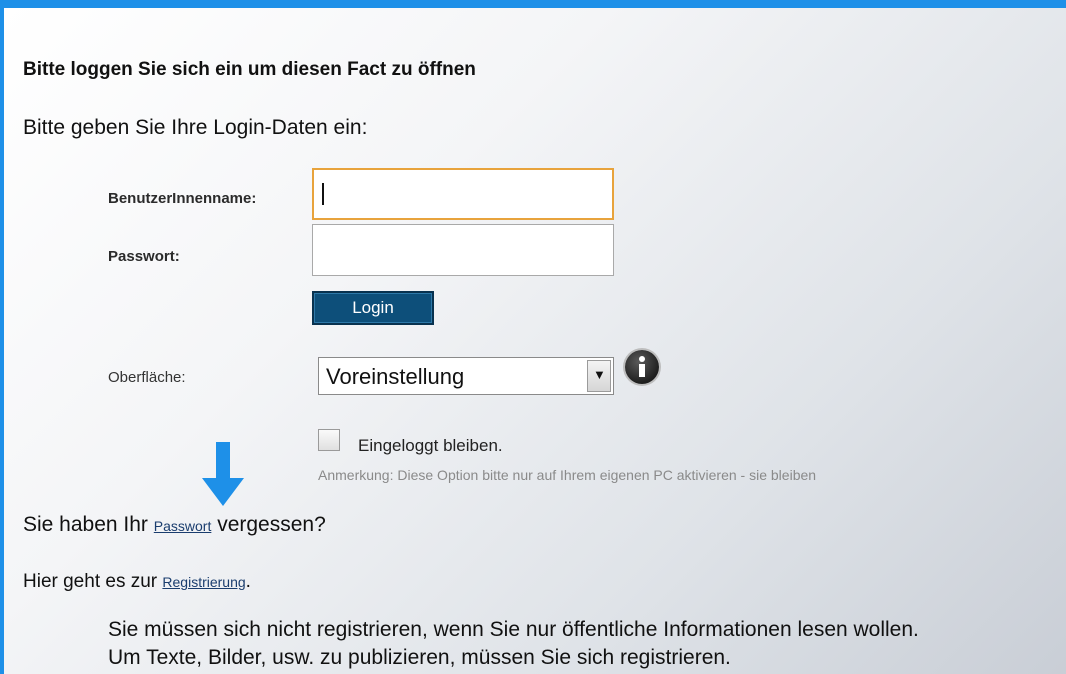  Describe the element at coordinates (147, 377) in the screenshot. I see `interface-label: Oberfläche:` at that location.